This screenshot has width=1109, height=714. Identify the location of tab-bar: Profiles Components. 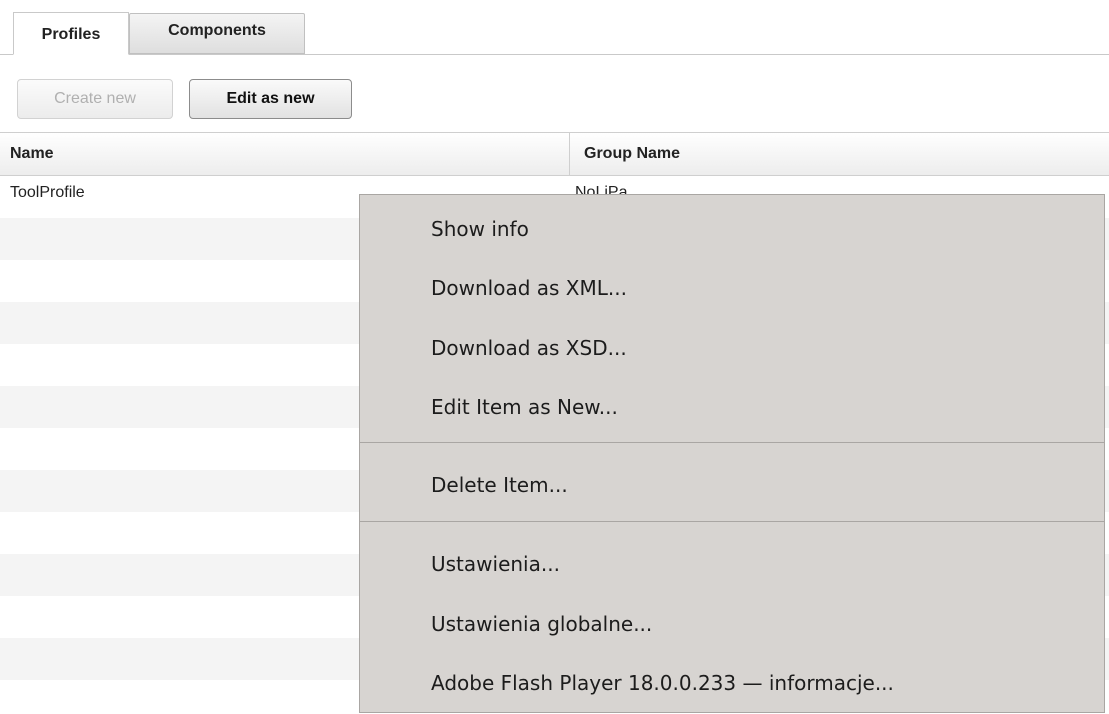
(554, 33).